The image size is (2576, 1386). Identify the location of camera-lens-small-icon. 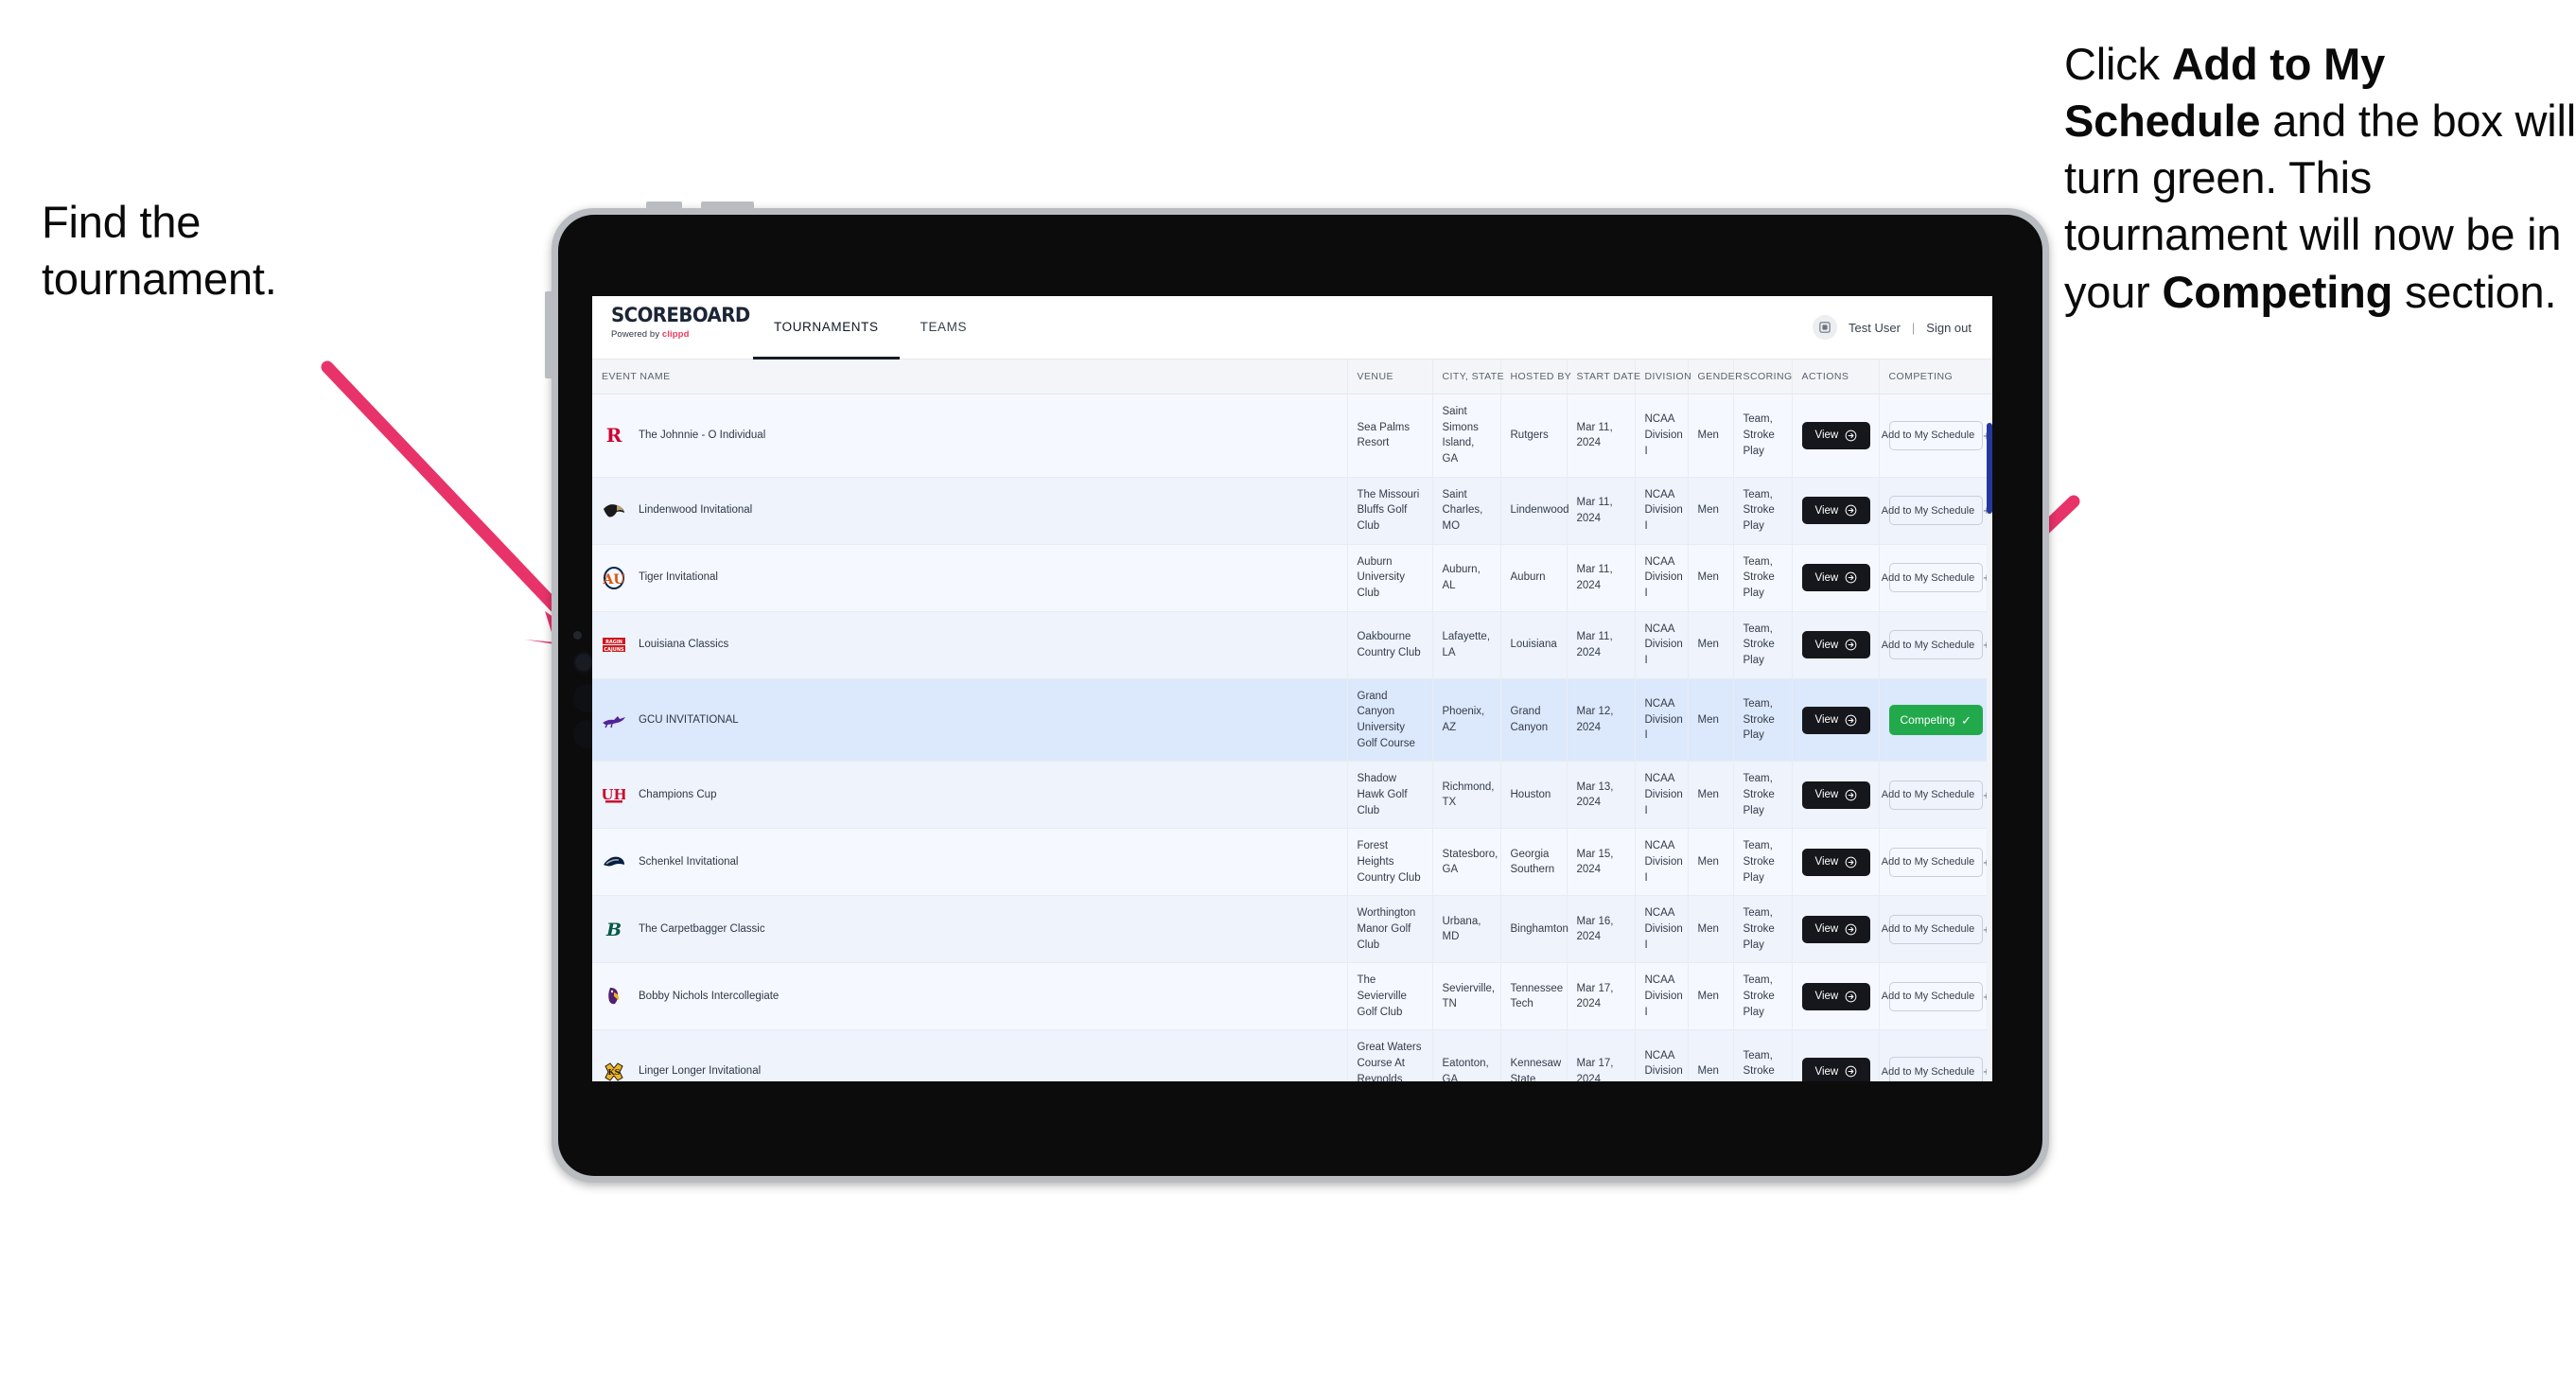
(583, 662).